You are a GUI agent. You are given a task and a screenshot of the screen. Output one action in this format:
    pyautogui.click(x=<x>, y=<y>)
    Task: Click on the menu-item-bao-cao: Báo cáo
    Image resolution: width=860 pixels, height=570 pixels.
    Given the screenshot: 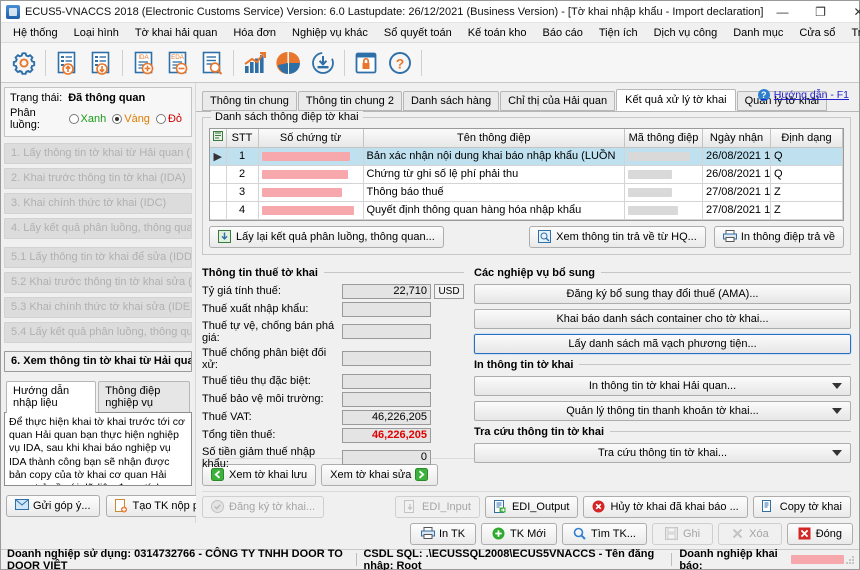 What is the action you would take?
    pyautogui.click(x=562, y=33)
    